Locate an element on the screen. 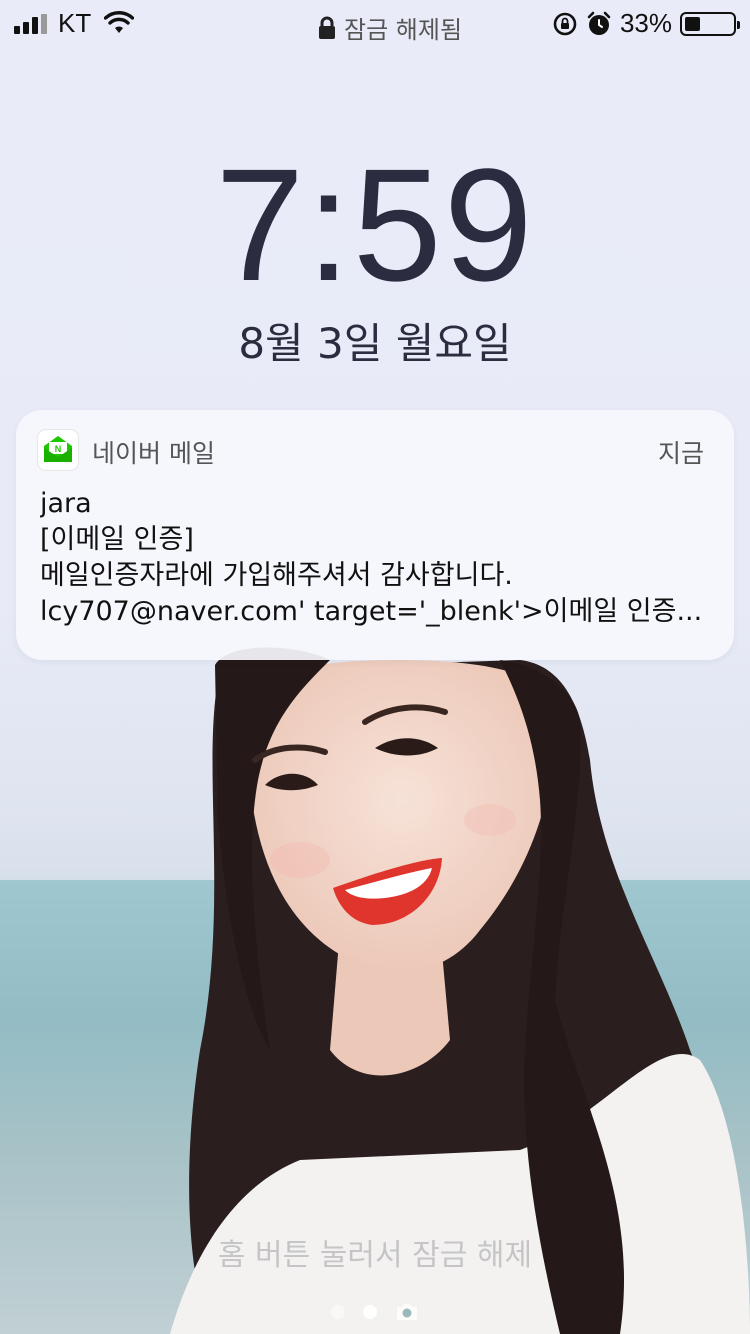 The image size is (750, 1334). battery-percent: 33% is located at coordinates (645, 23).